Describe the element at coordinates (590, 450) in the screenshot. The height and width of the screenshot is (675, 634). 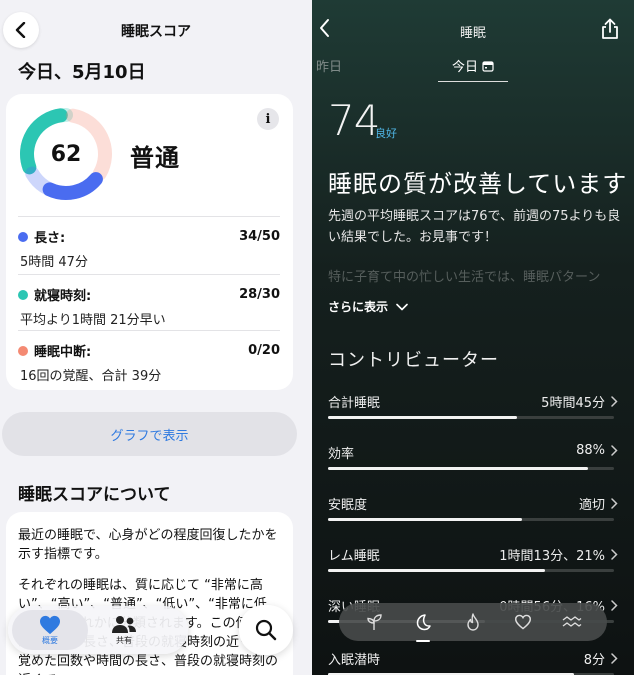
I see `contributor-value: 88%` at that location.